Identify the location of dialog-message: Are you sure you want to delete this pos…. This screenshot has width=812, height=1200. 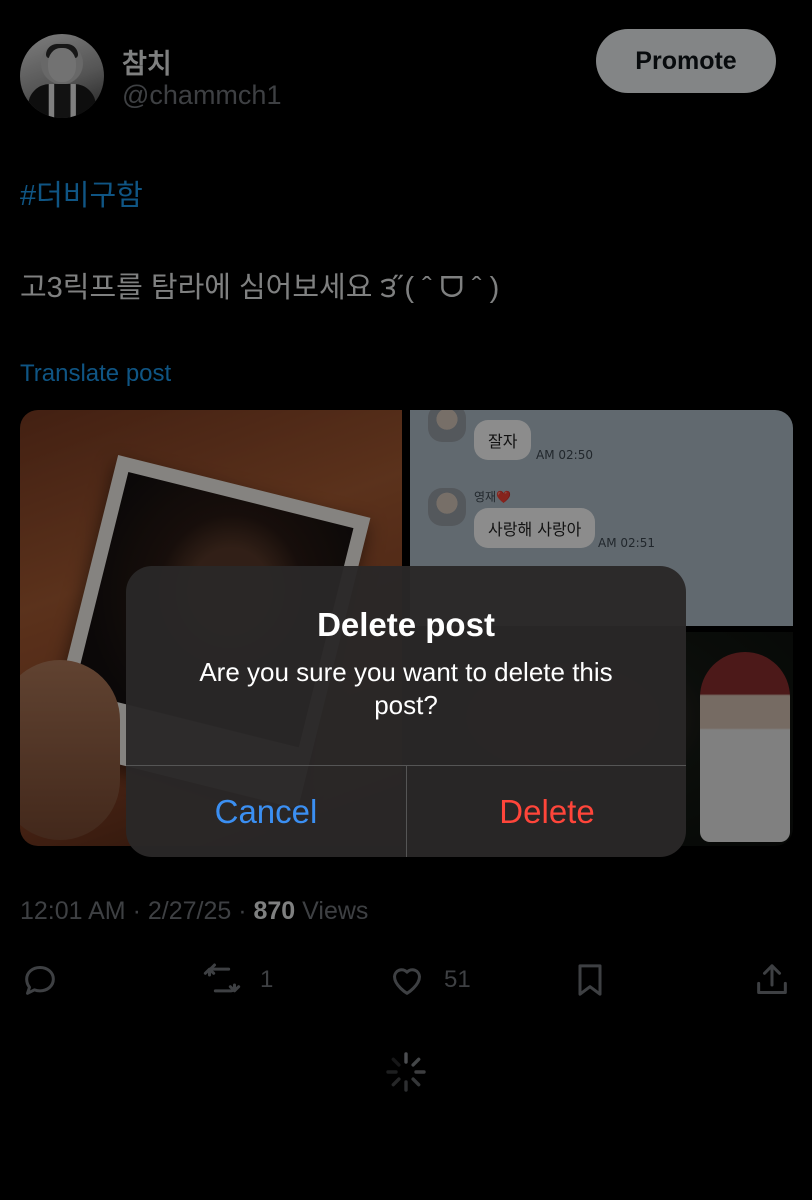
(406, 688).